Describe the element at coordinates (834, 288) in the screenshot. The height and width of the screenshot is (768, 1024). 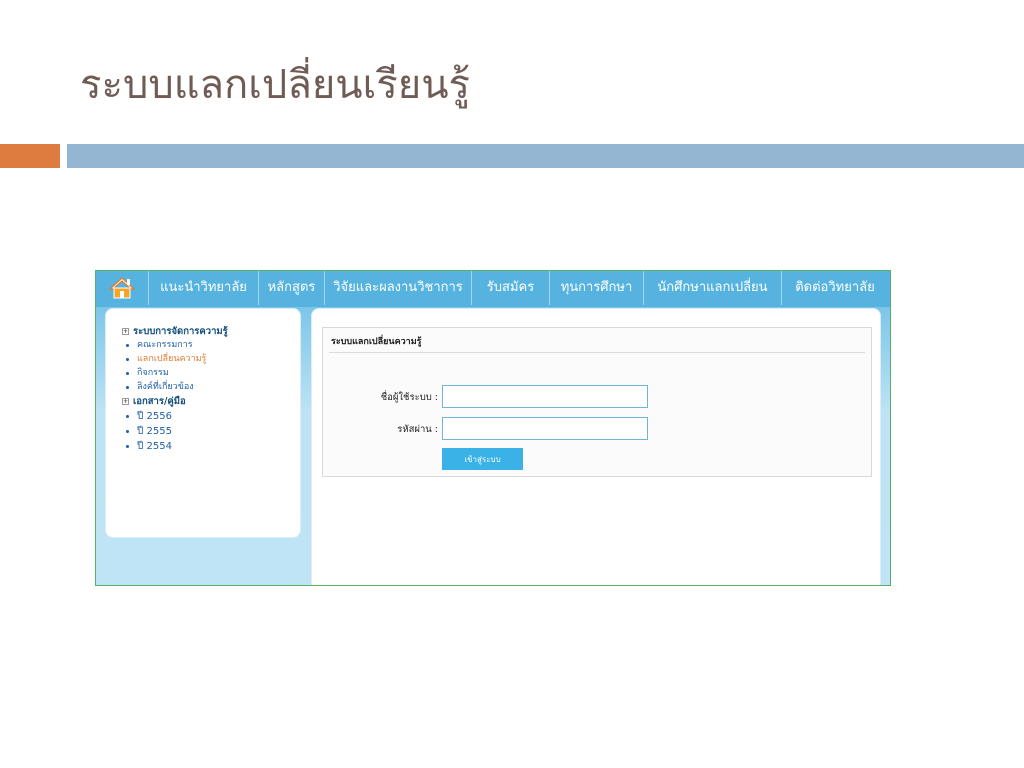
I see `nav-item-contact: ติดต่อวิทยาลัย` at that location.